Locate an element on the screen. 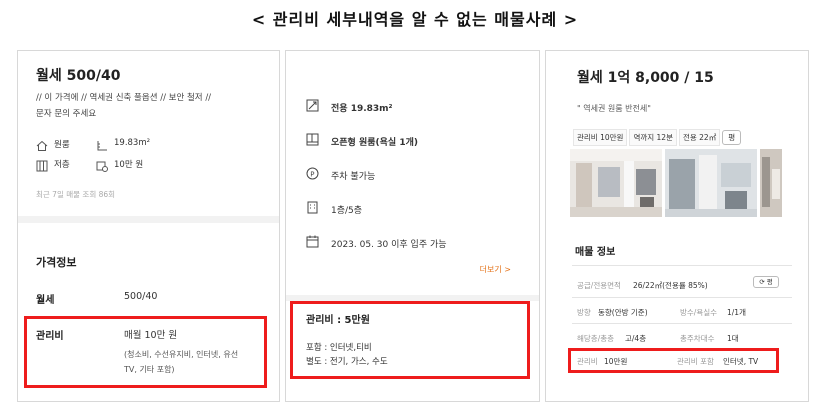  rent-value: 500/40 is located at coordinates (141, 296).